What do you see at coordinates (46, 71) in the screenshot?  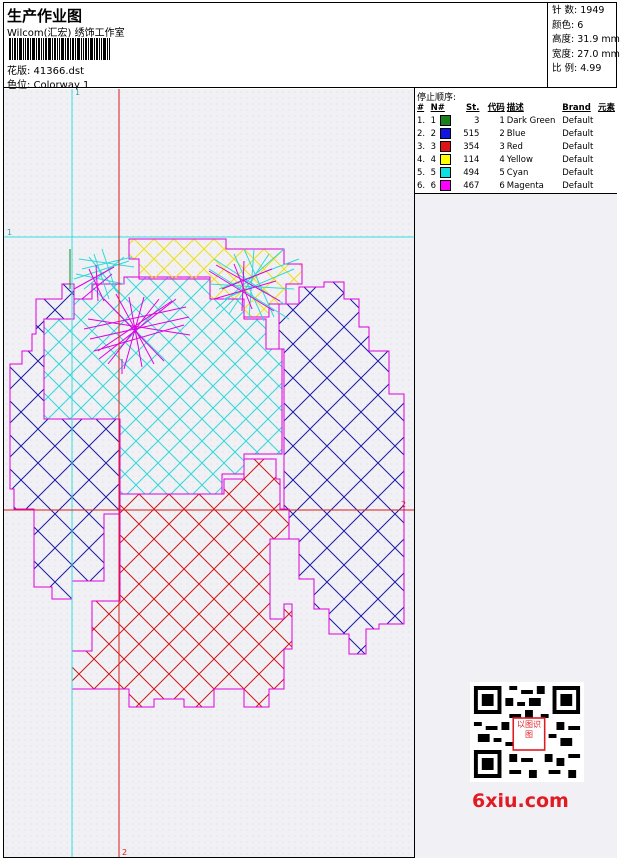 I see `design-file-name: 花版: 41366.dst` at bounding box center [46, 71].